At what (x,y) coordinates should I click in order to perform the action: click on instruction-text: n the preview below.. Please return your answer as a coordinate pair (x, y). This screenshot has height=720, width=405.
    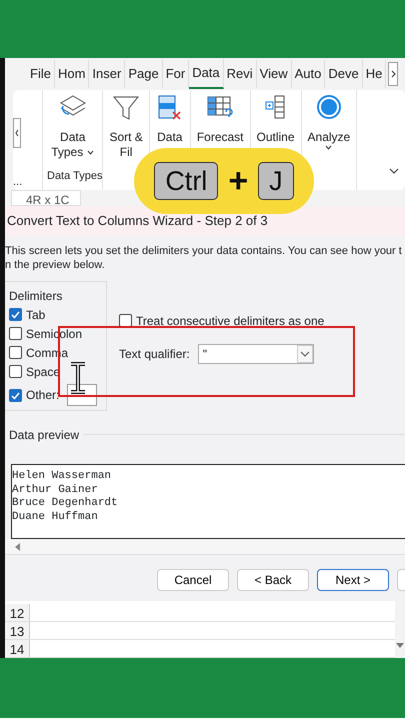
    Looking at the image, I should click on (55, 266).